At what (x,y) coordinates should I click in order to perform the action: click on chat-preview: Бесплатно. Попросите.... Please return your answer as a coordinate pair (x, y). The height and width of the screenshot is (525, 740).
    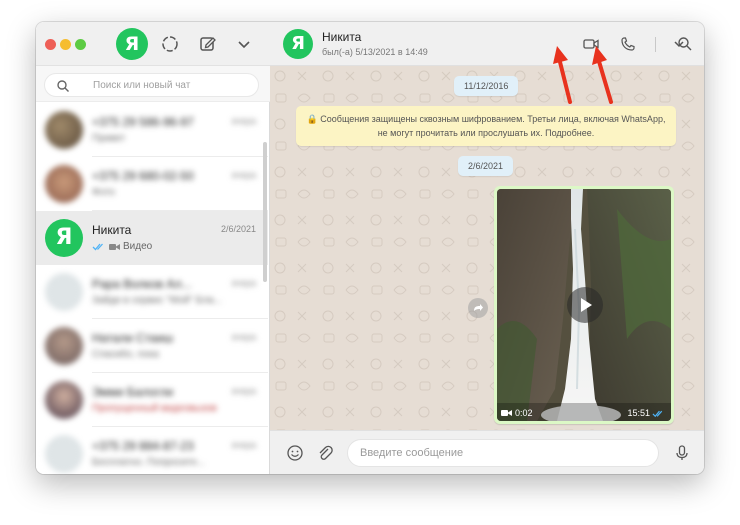
    Looking at the image, I should click on (149, 462).